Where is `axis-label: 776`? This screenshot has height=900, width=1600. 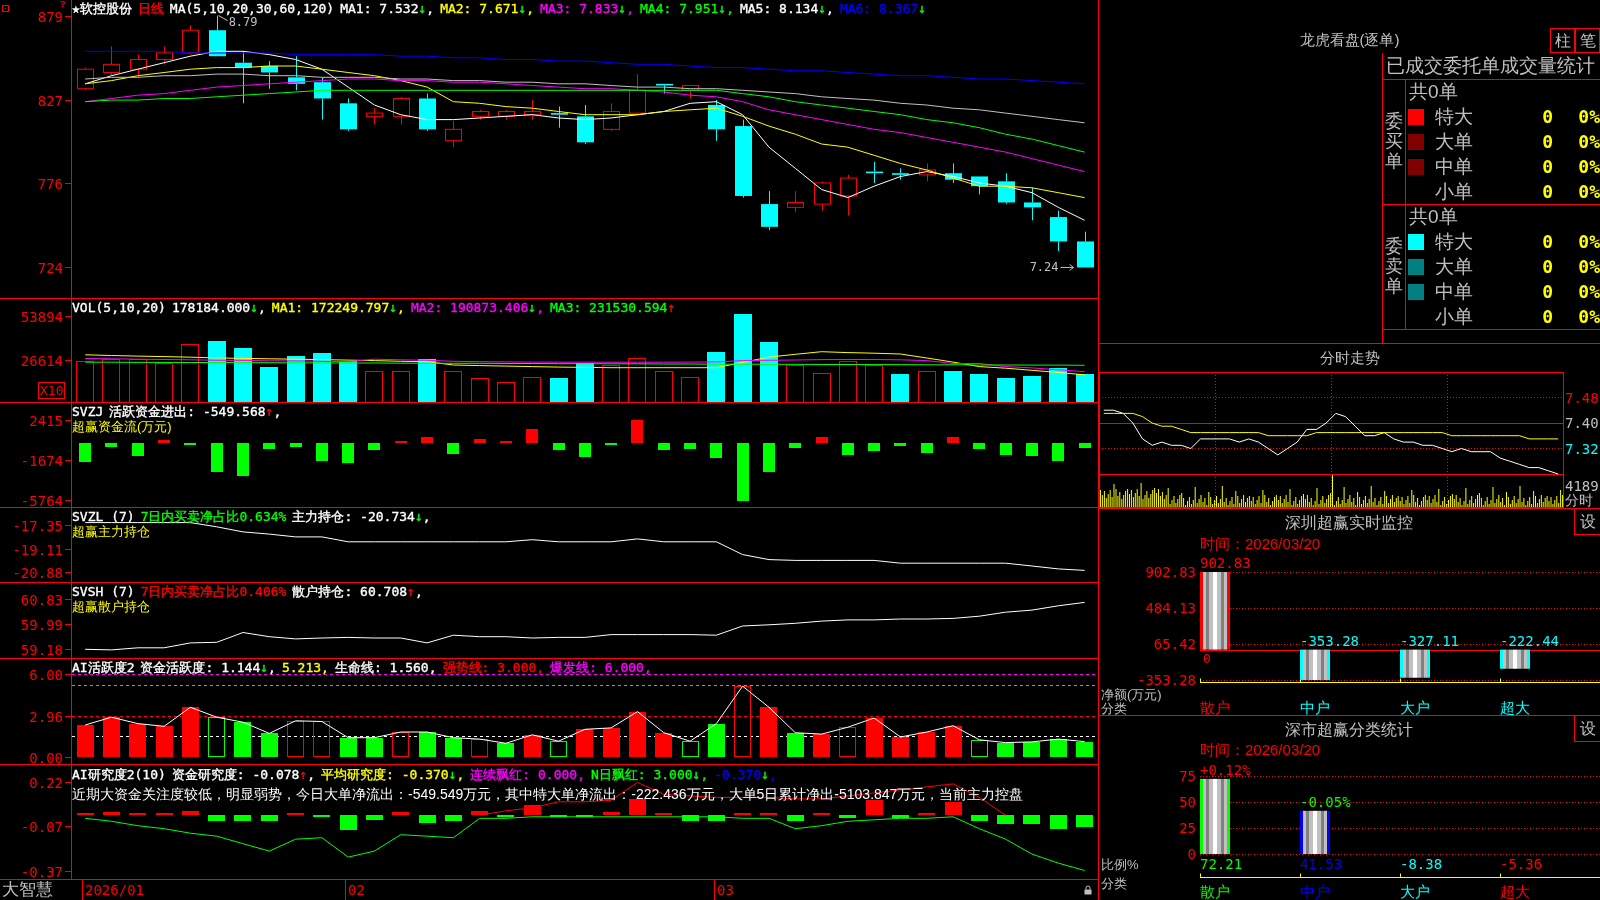
axis-label: 776 is located at coordinates (50, 183).